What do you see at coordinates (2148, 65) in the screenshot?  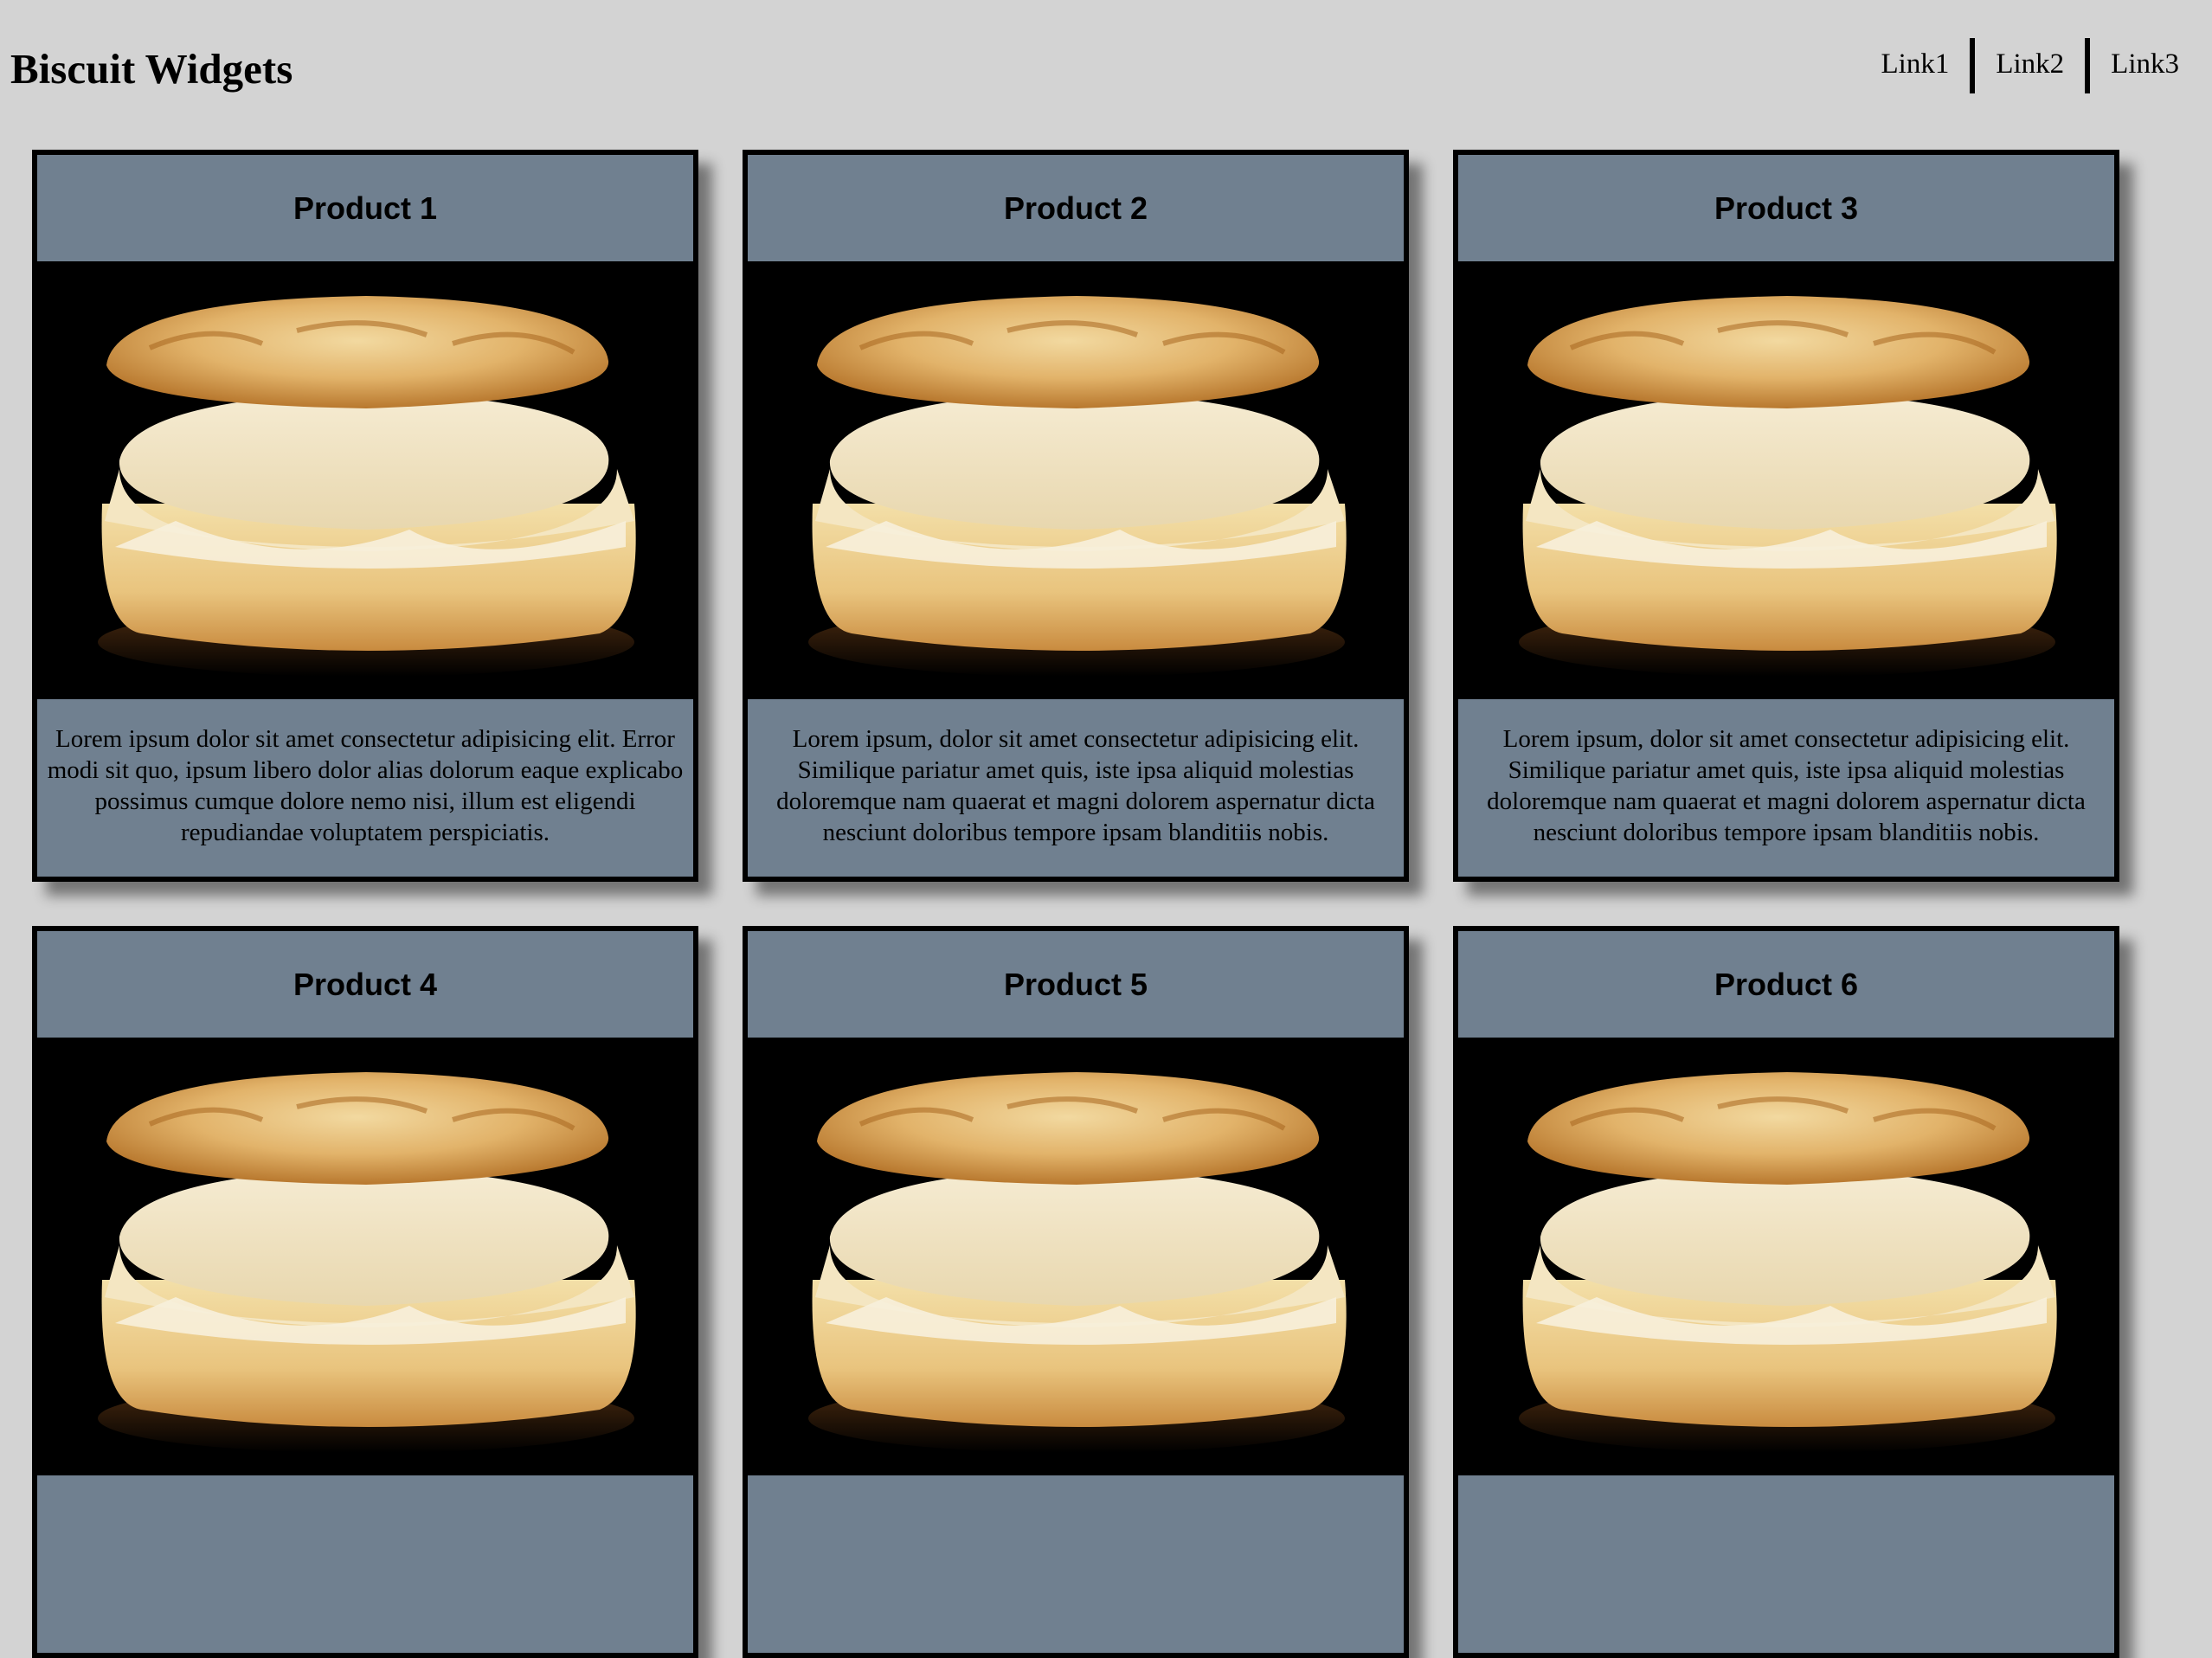 I see `nav-link-3: Link3` at bounding box center [2148, 65].